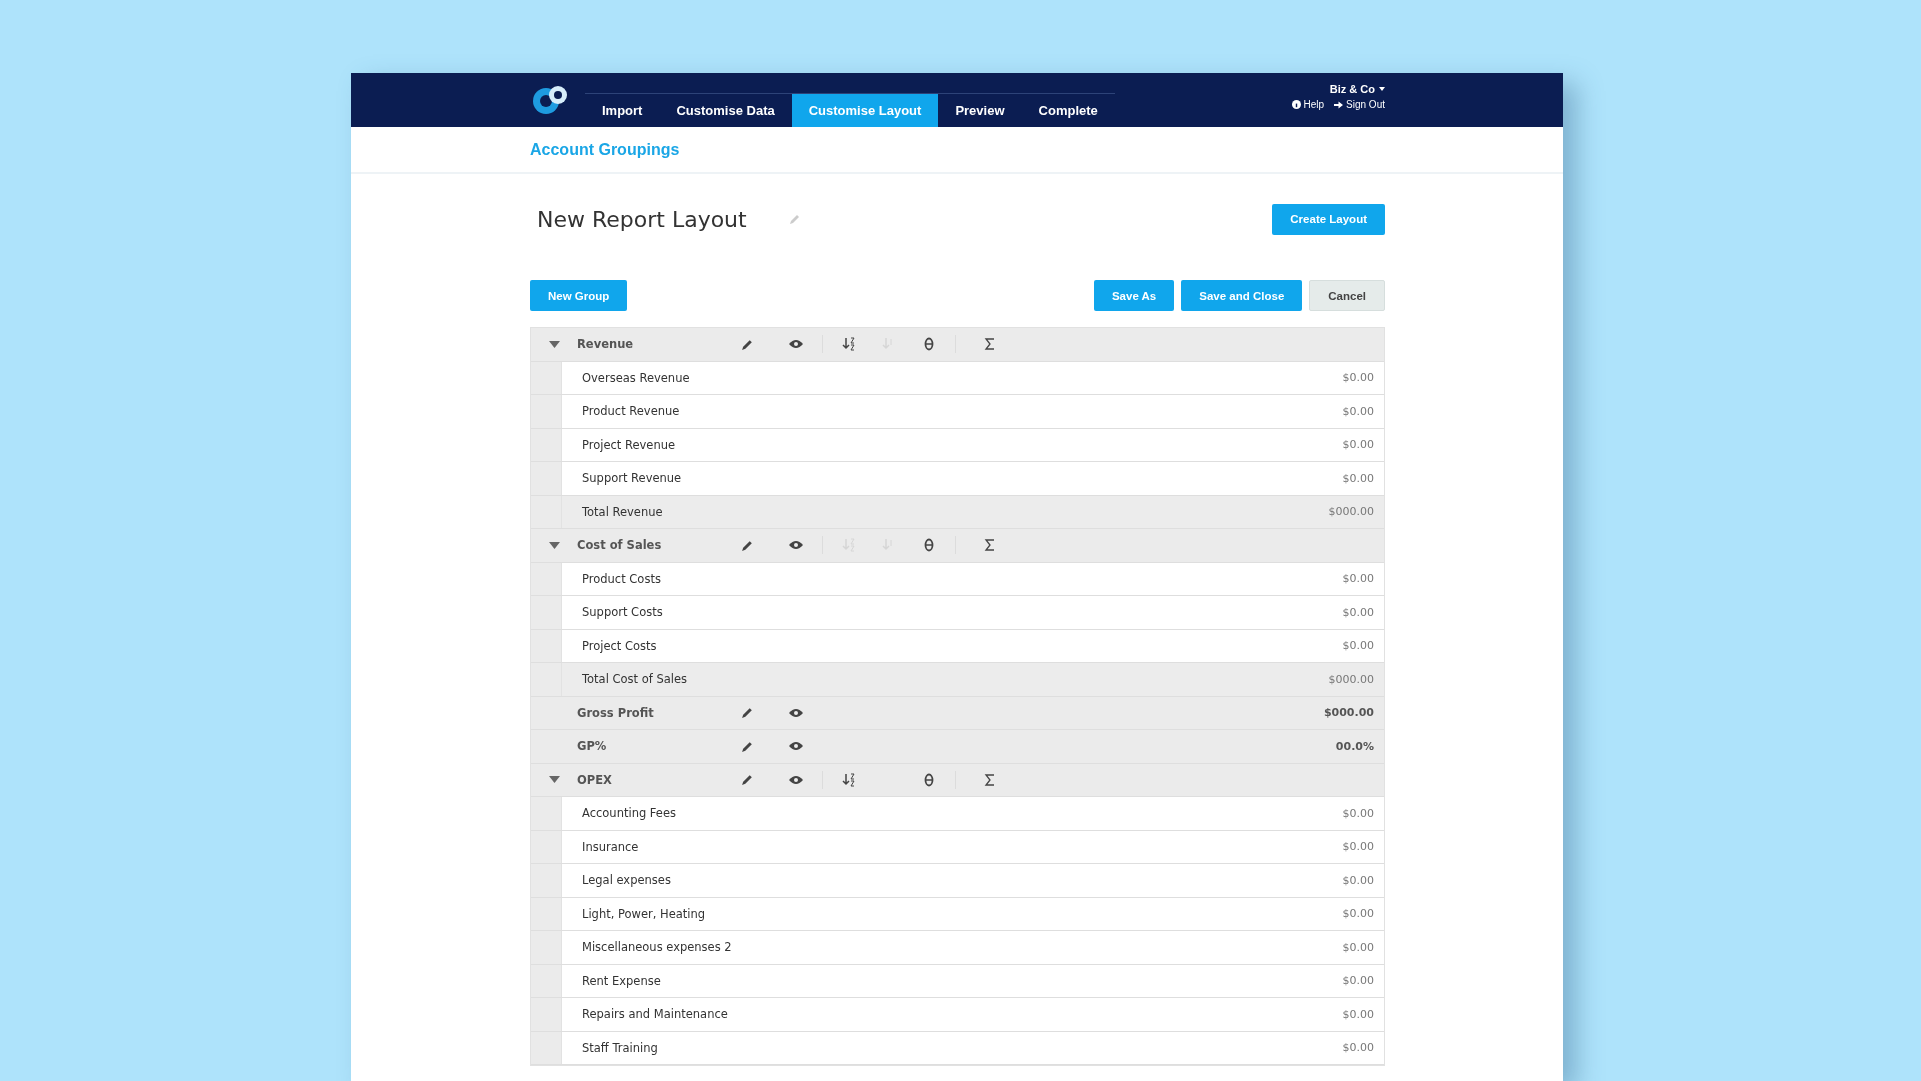 The width and height of the screenshot is (1921, 1081). What do you see at coordinates (1308, 104) in the screenshot?
I see `help-link: Help` at bounding box center [1308, 104].